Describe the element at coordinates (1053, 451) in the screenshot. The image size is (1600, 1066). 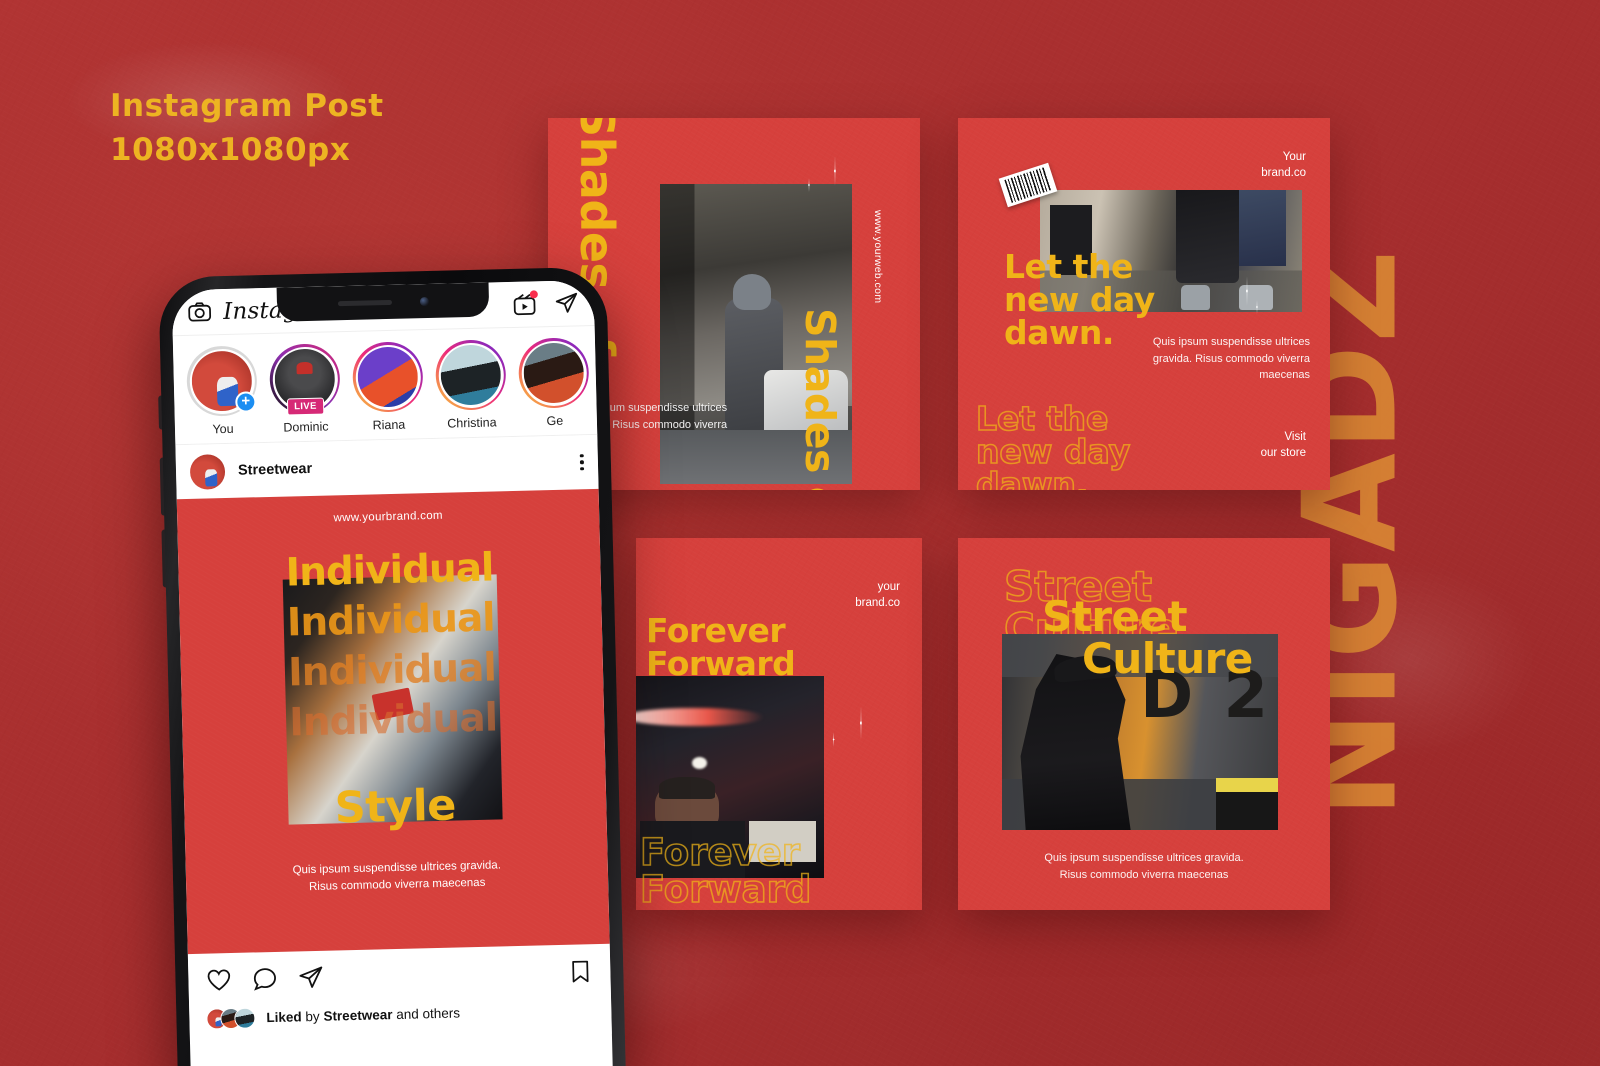
I see `card2-ghost-line: new day` at that location.